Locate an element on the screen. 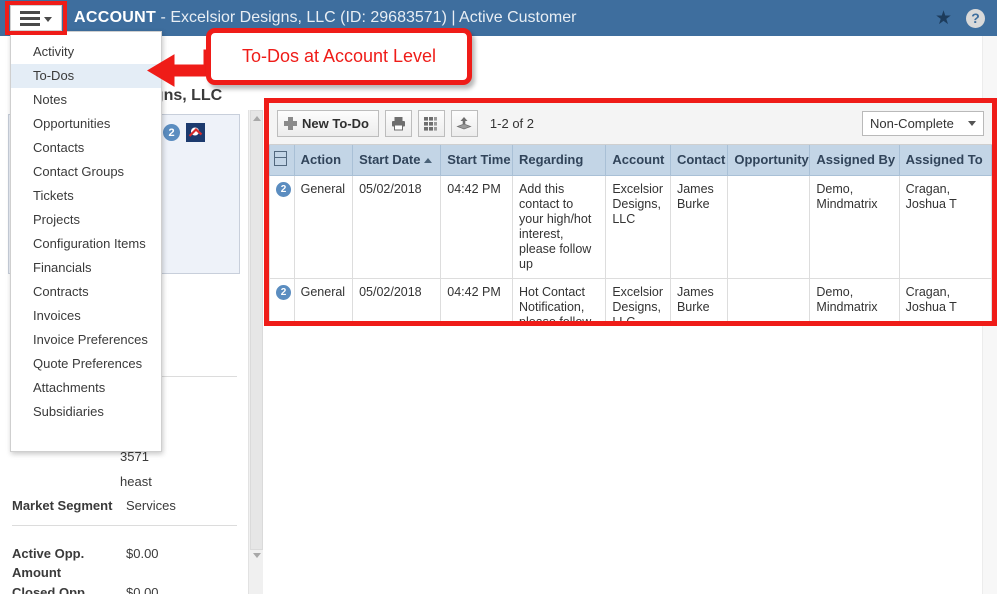  menu-item-notes: Notes is located at coordinates (86, 100).